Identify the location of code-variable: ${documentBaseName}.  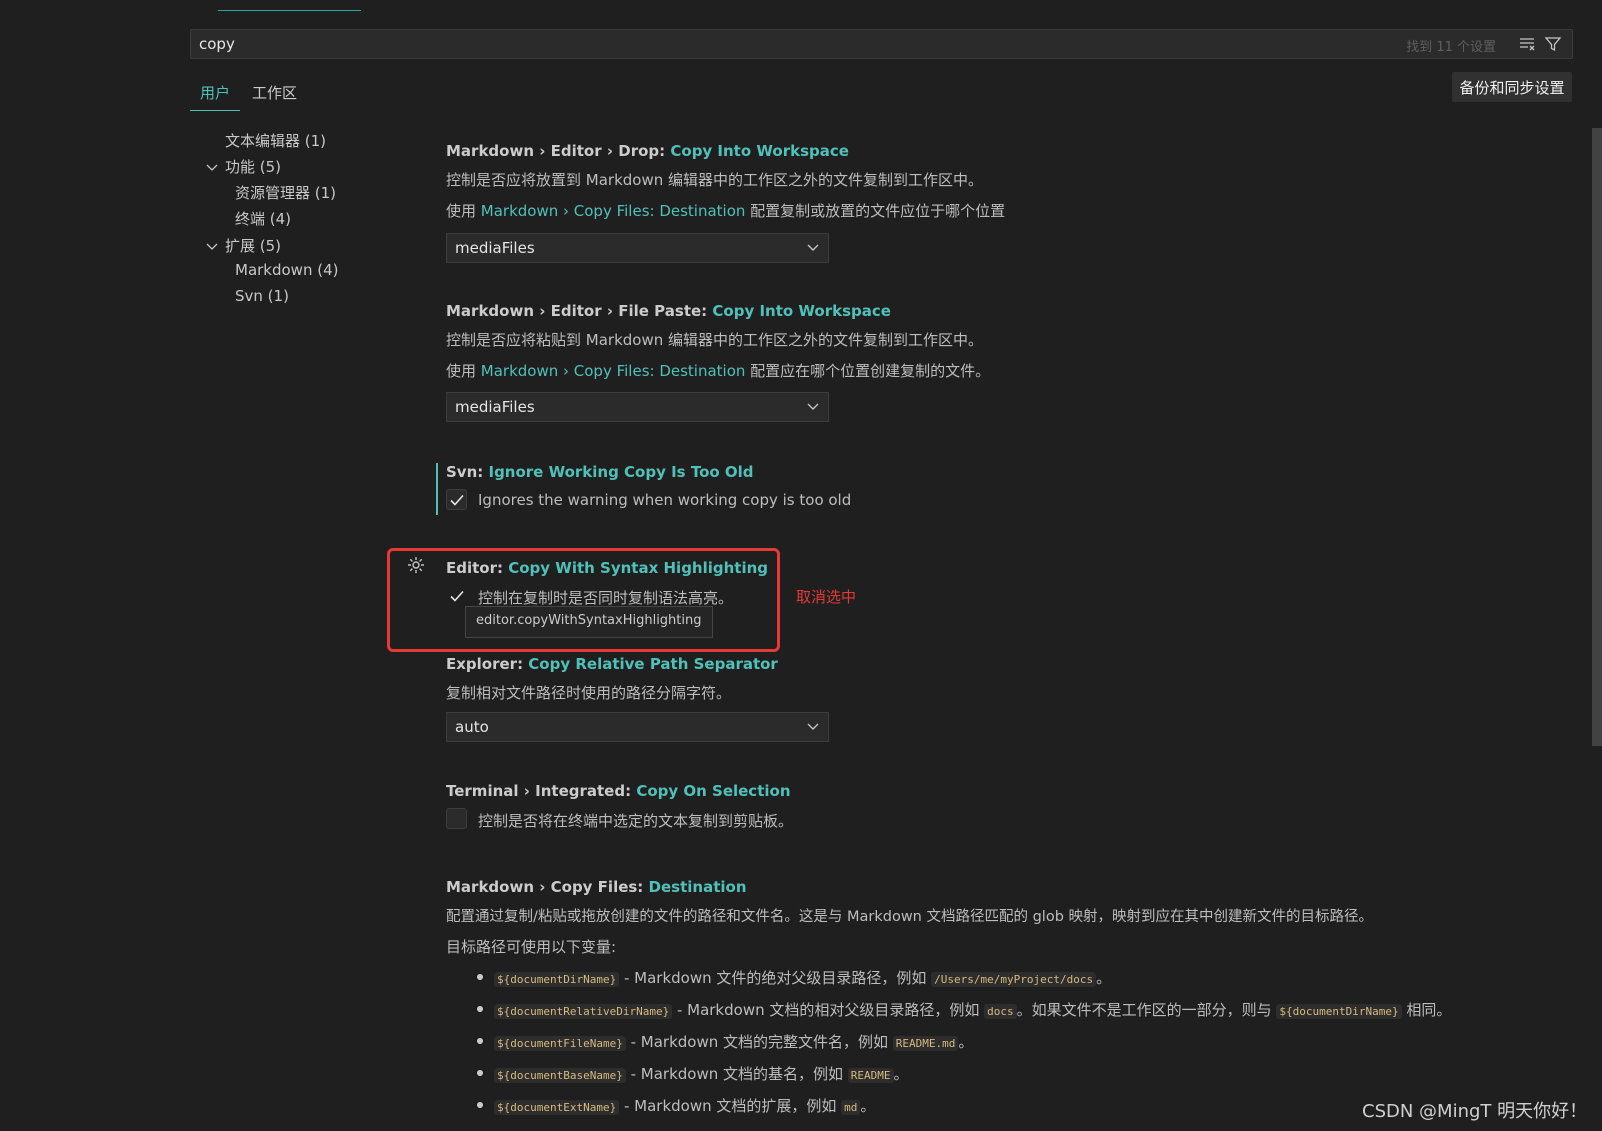
(560, 1075).